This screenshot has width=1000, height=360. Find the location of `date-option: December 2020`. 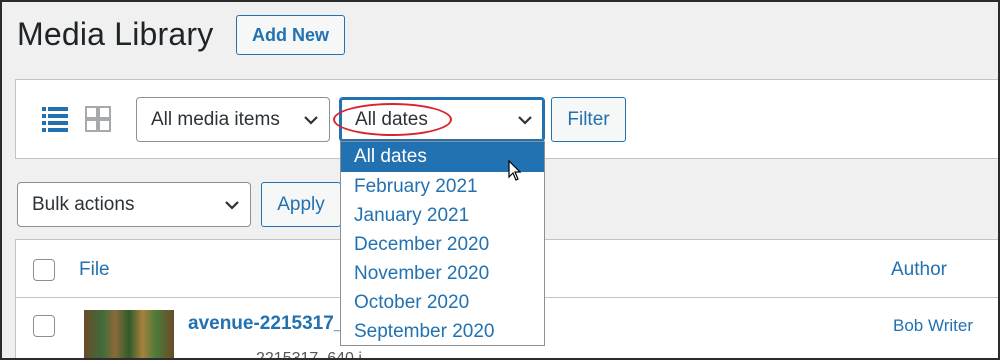

date-option: December 2020 is located at coordinates (442, 244).